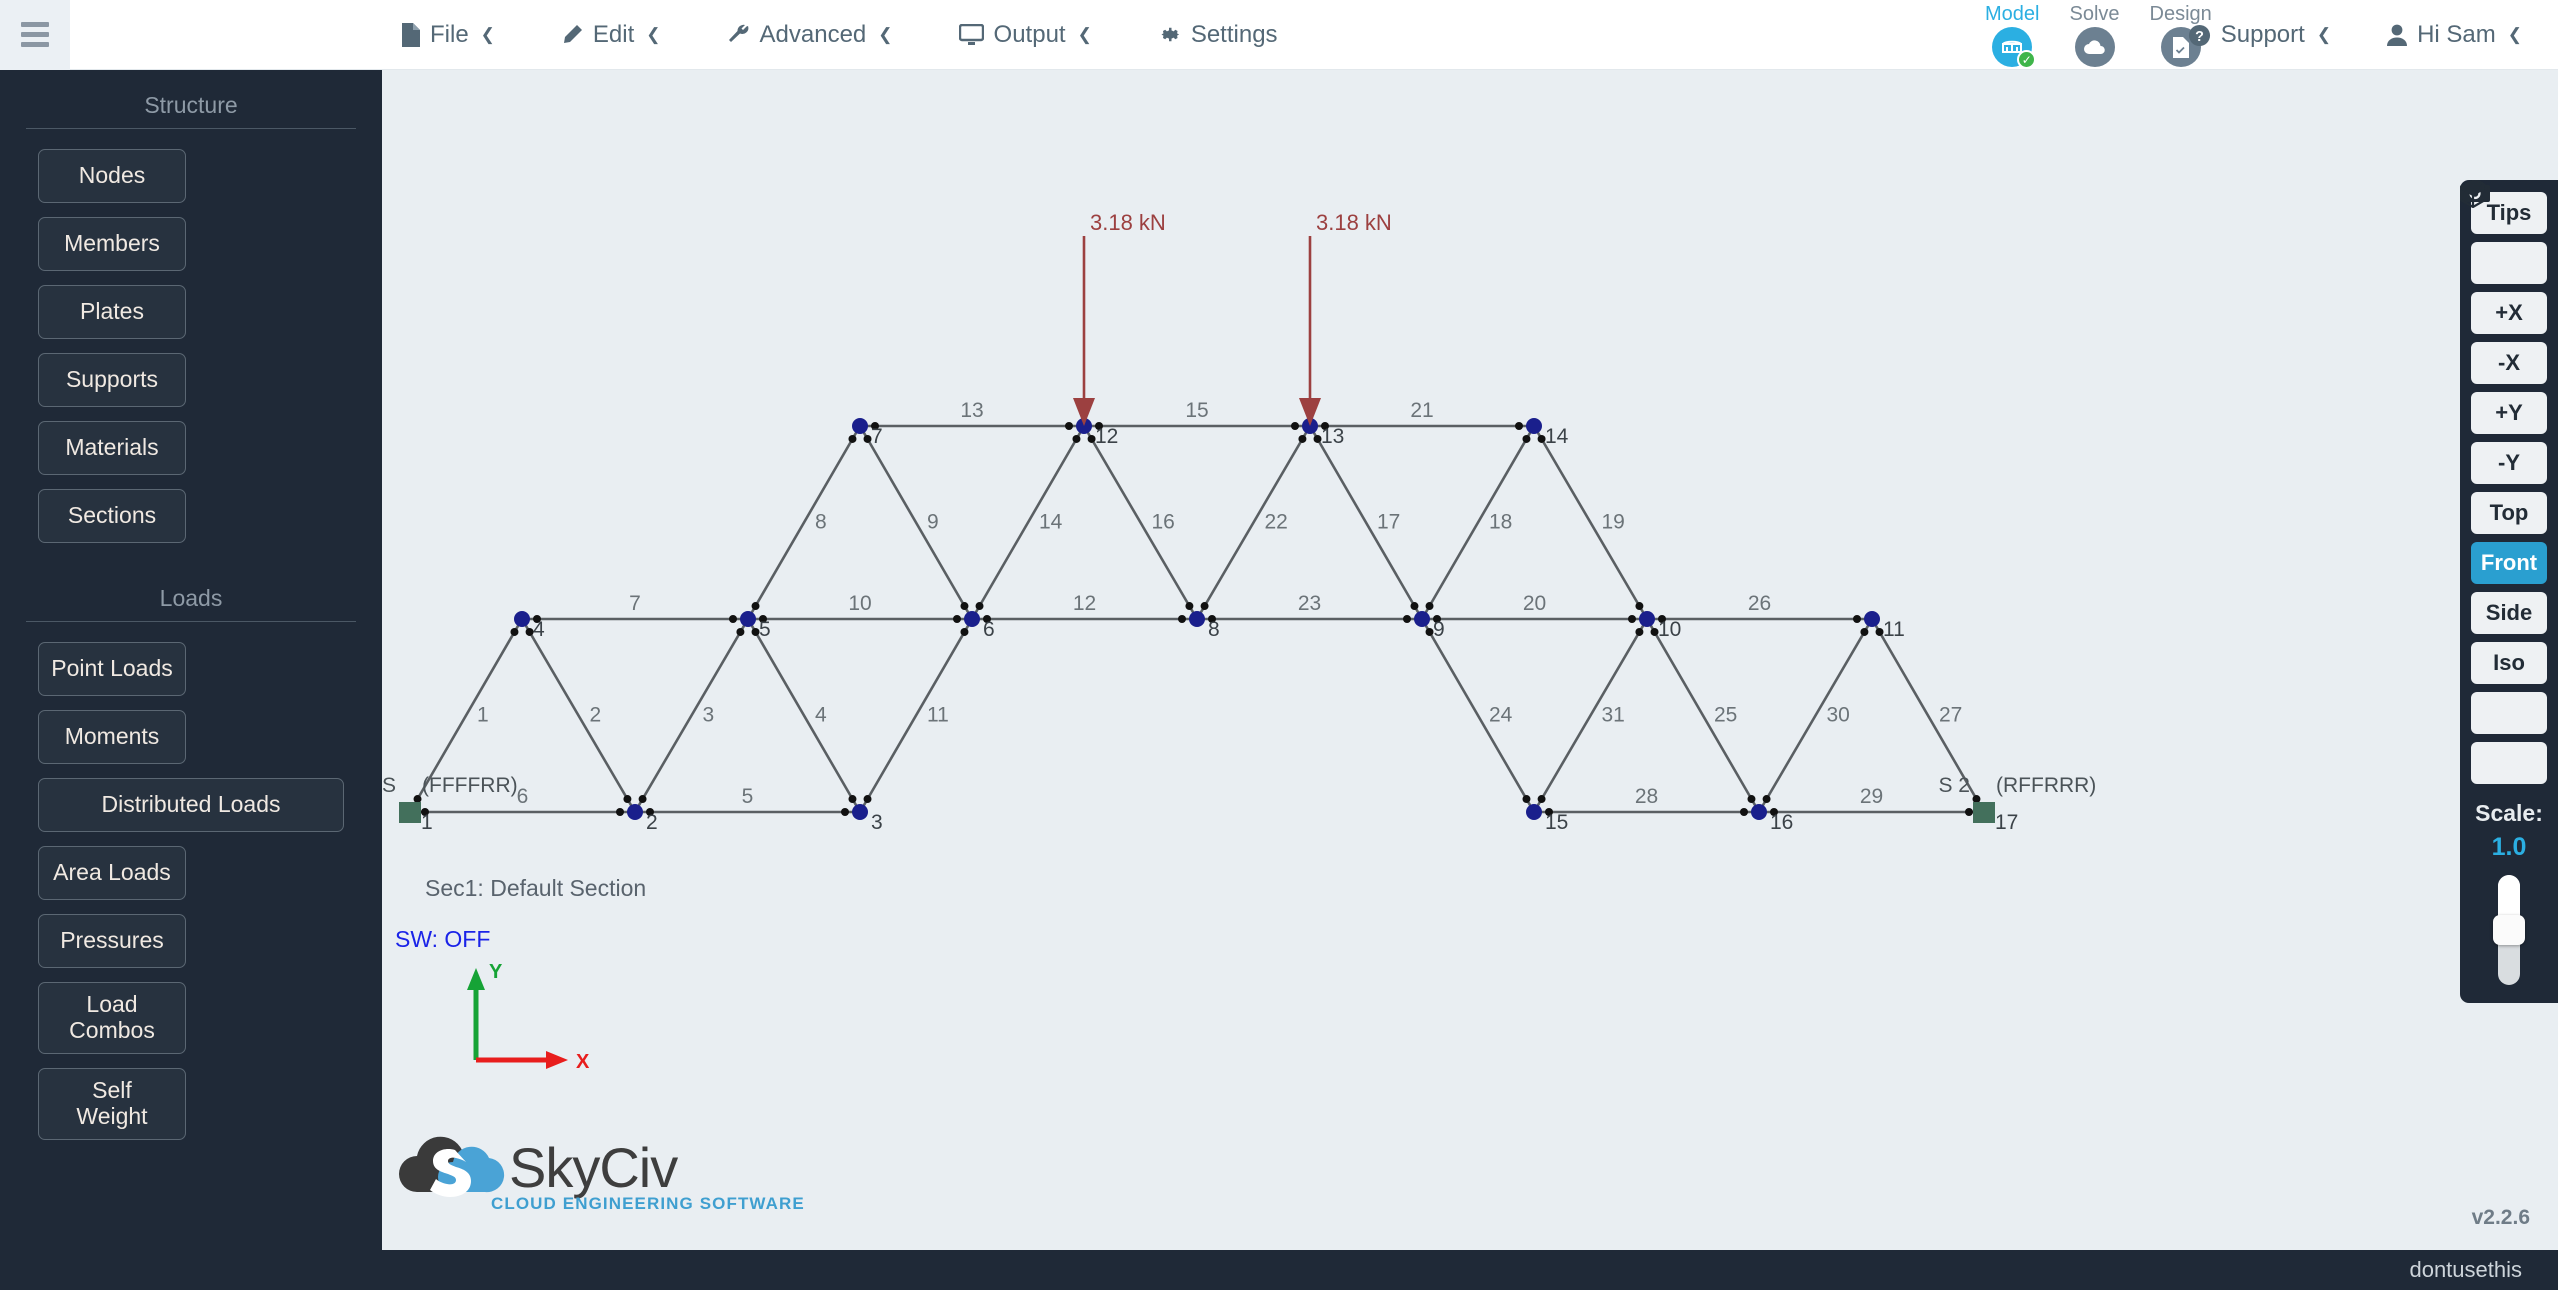 The width and height of the screenshot is (2558, 1290). Describe the element at coordinates (2509, 613) in the screenshot. I see `view-side-button: Side` at that location.